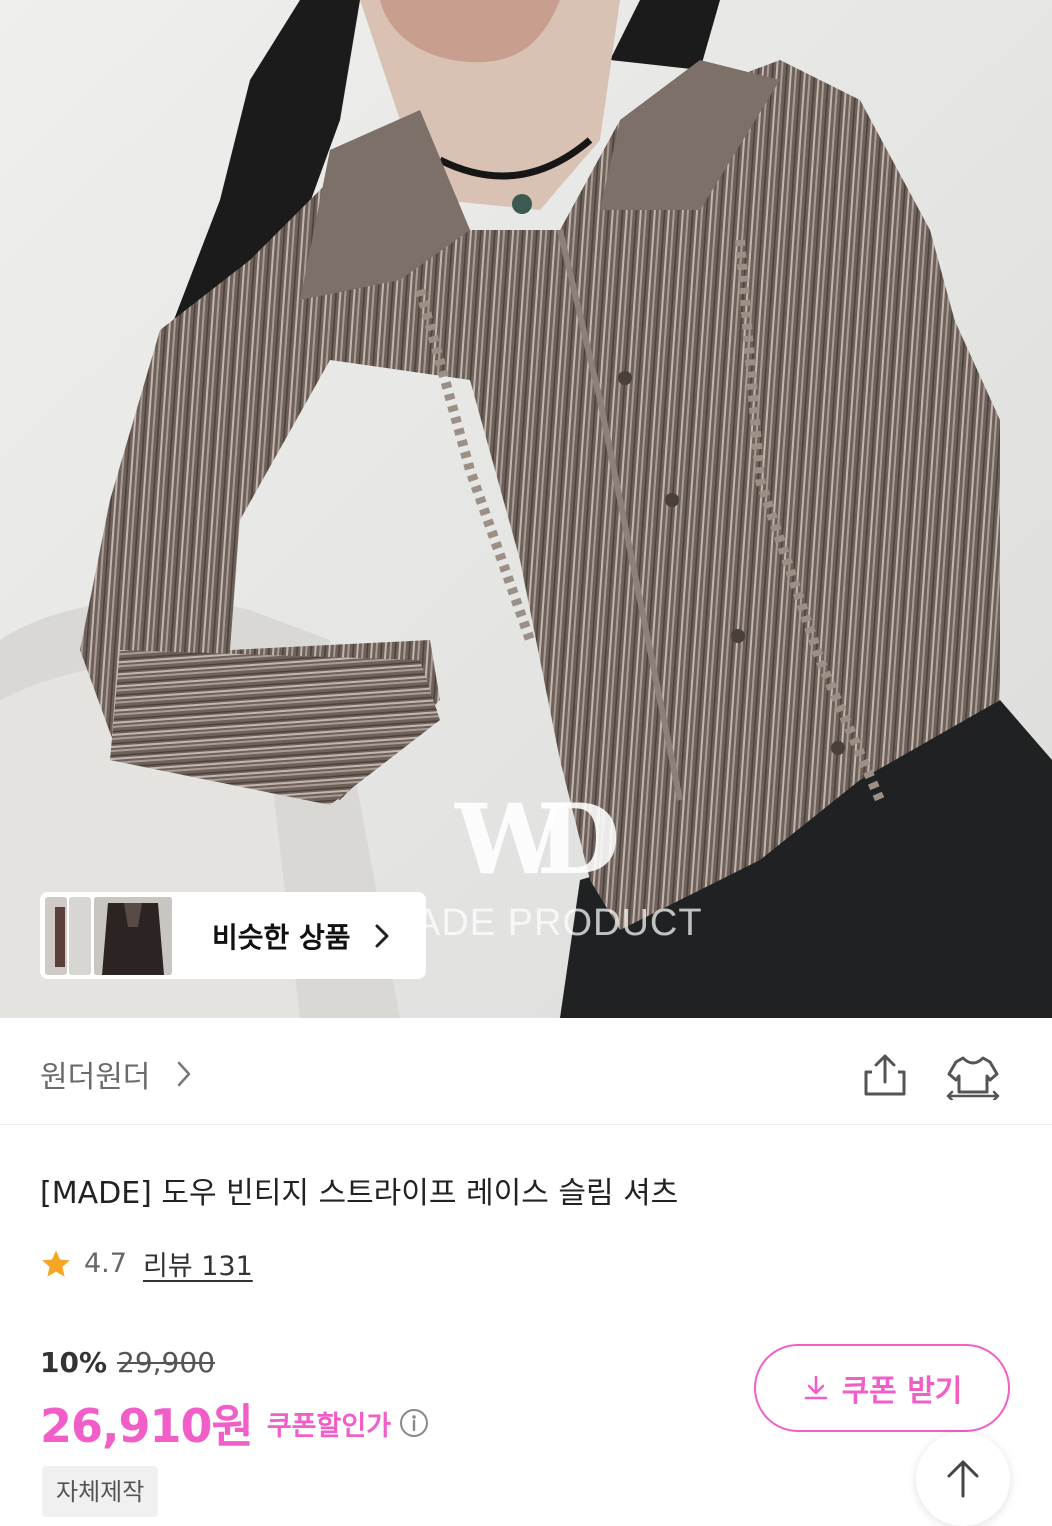 This screenshot has width=1052, height=1526. What do you see at coordinates (166, 1362) in the screenshot?
I see `original-price: 29,900` at bounding box center [166, 1362].